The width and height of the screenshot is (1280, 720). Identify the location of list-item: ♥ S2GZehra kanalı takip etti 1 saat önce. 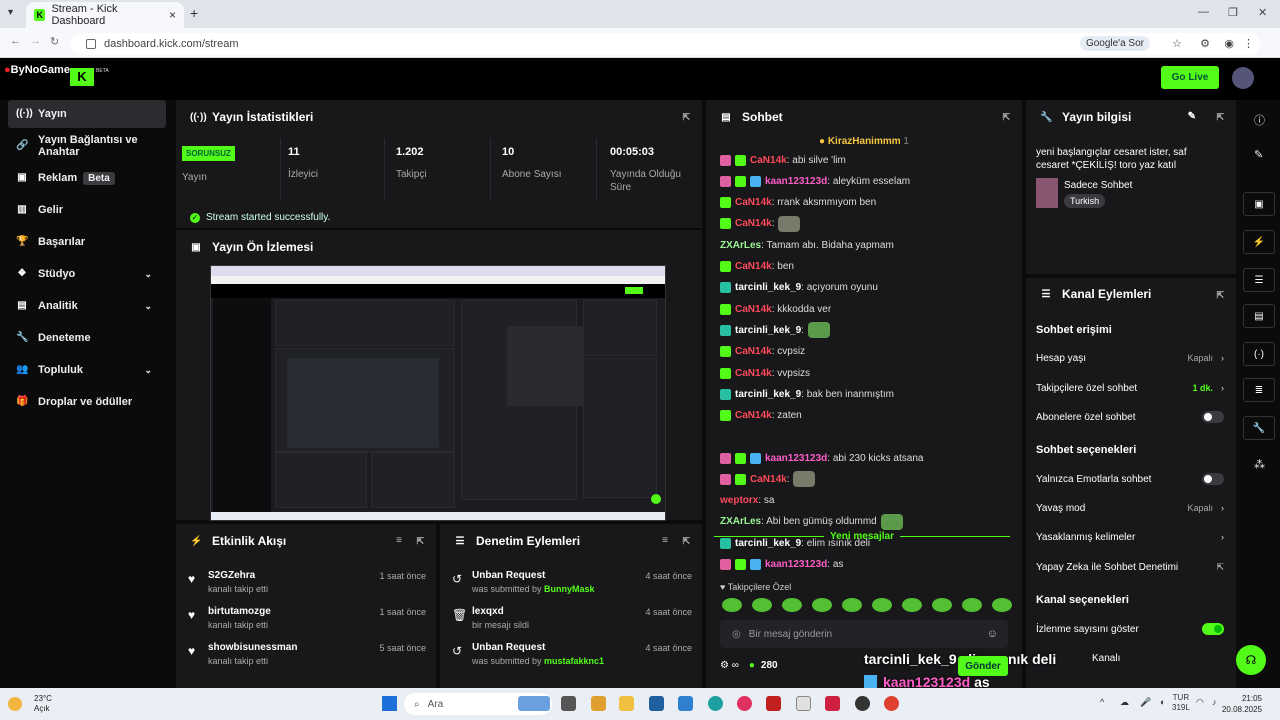
(306, 584).